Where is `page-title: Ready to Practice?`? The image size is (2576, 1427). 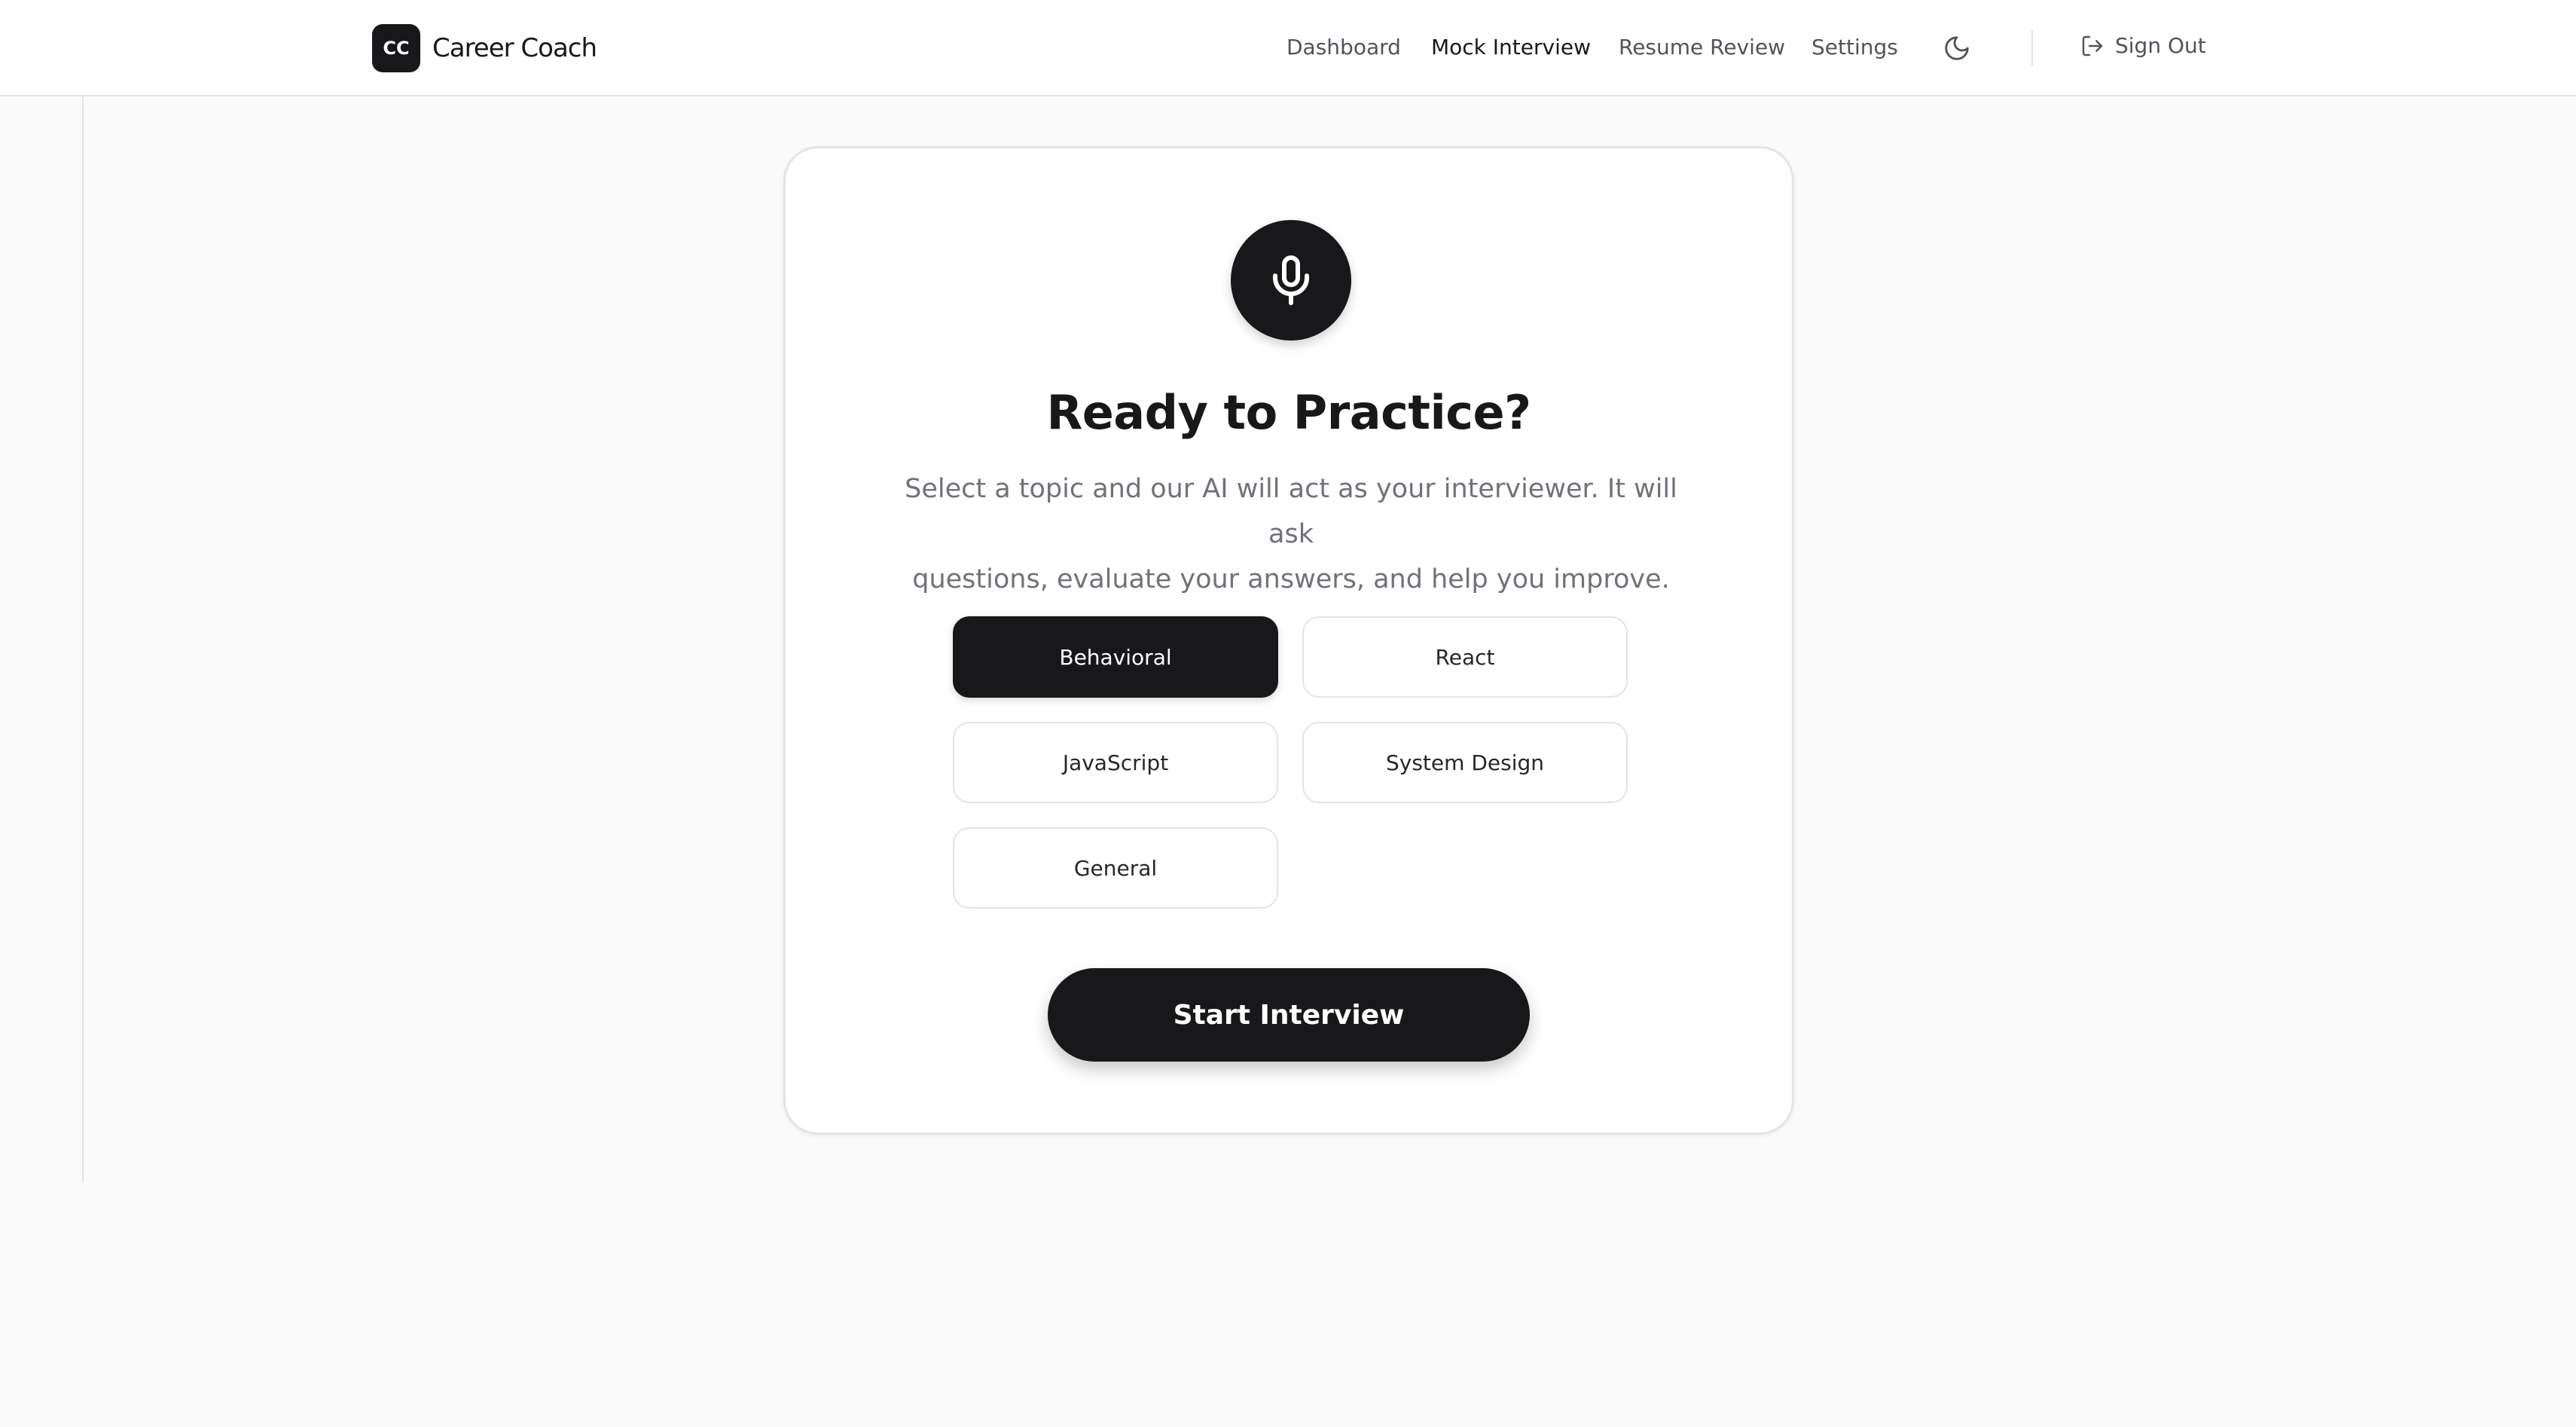
page-title: Ready to Practice? is located at coordinates (1288, 413).